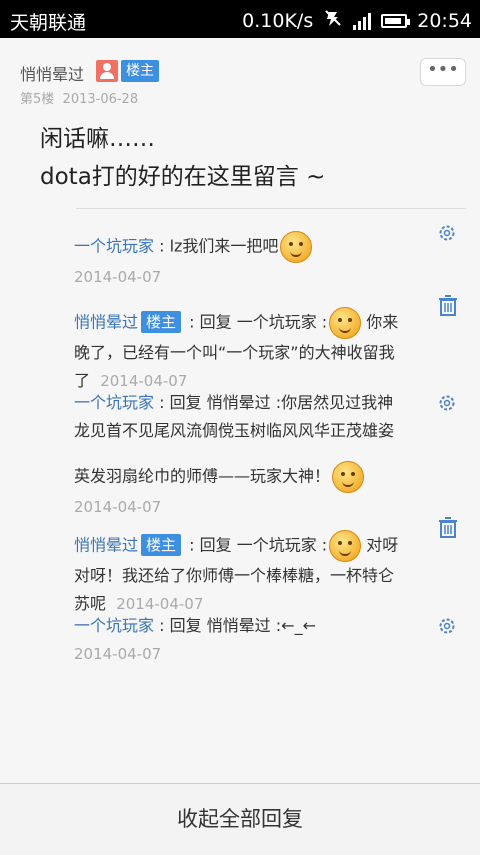  What do you see at coordinates (107, 71) in the screenshot?
I see `user-icon` at bounding box center [107, 71].